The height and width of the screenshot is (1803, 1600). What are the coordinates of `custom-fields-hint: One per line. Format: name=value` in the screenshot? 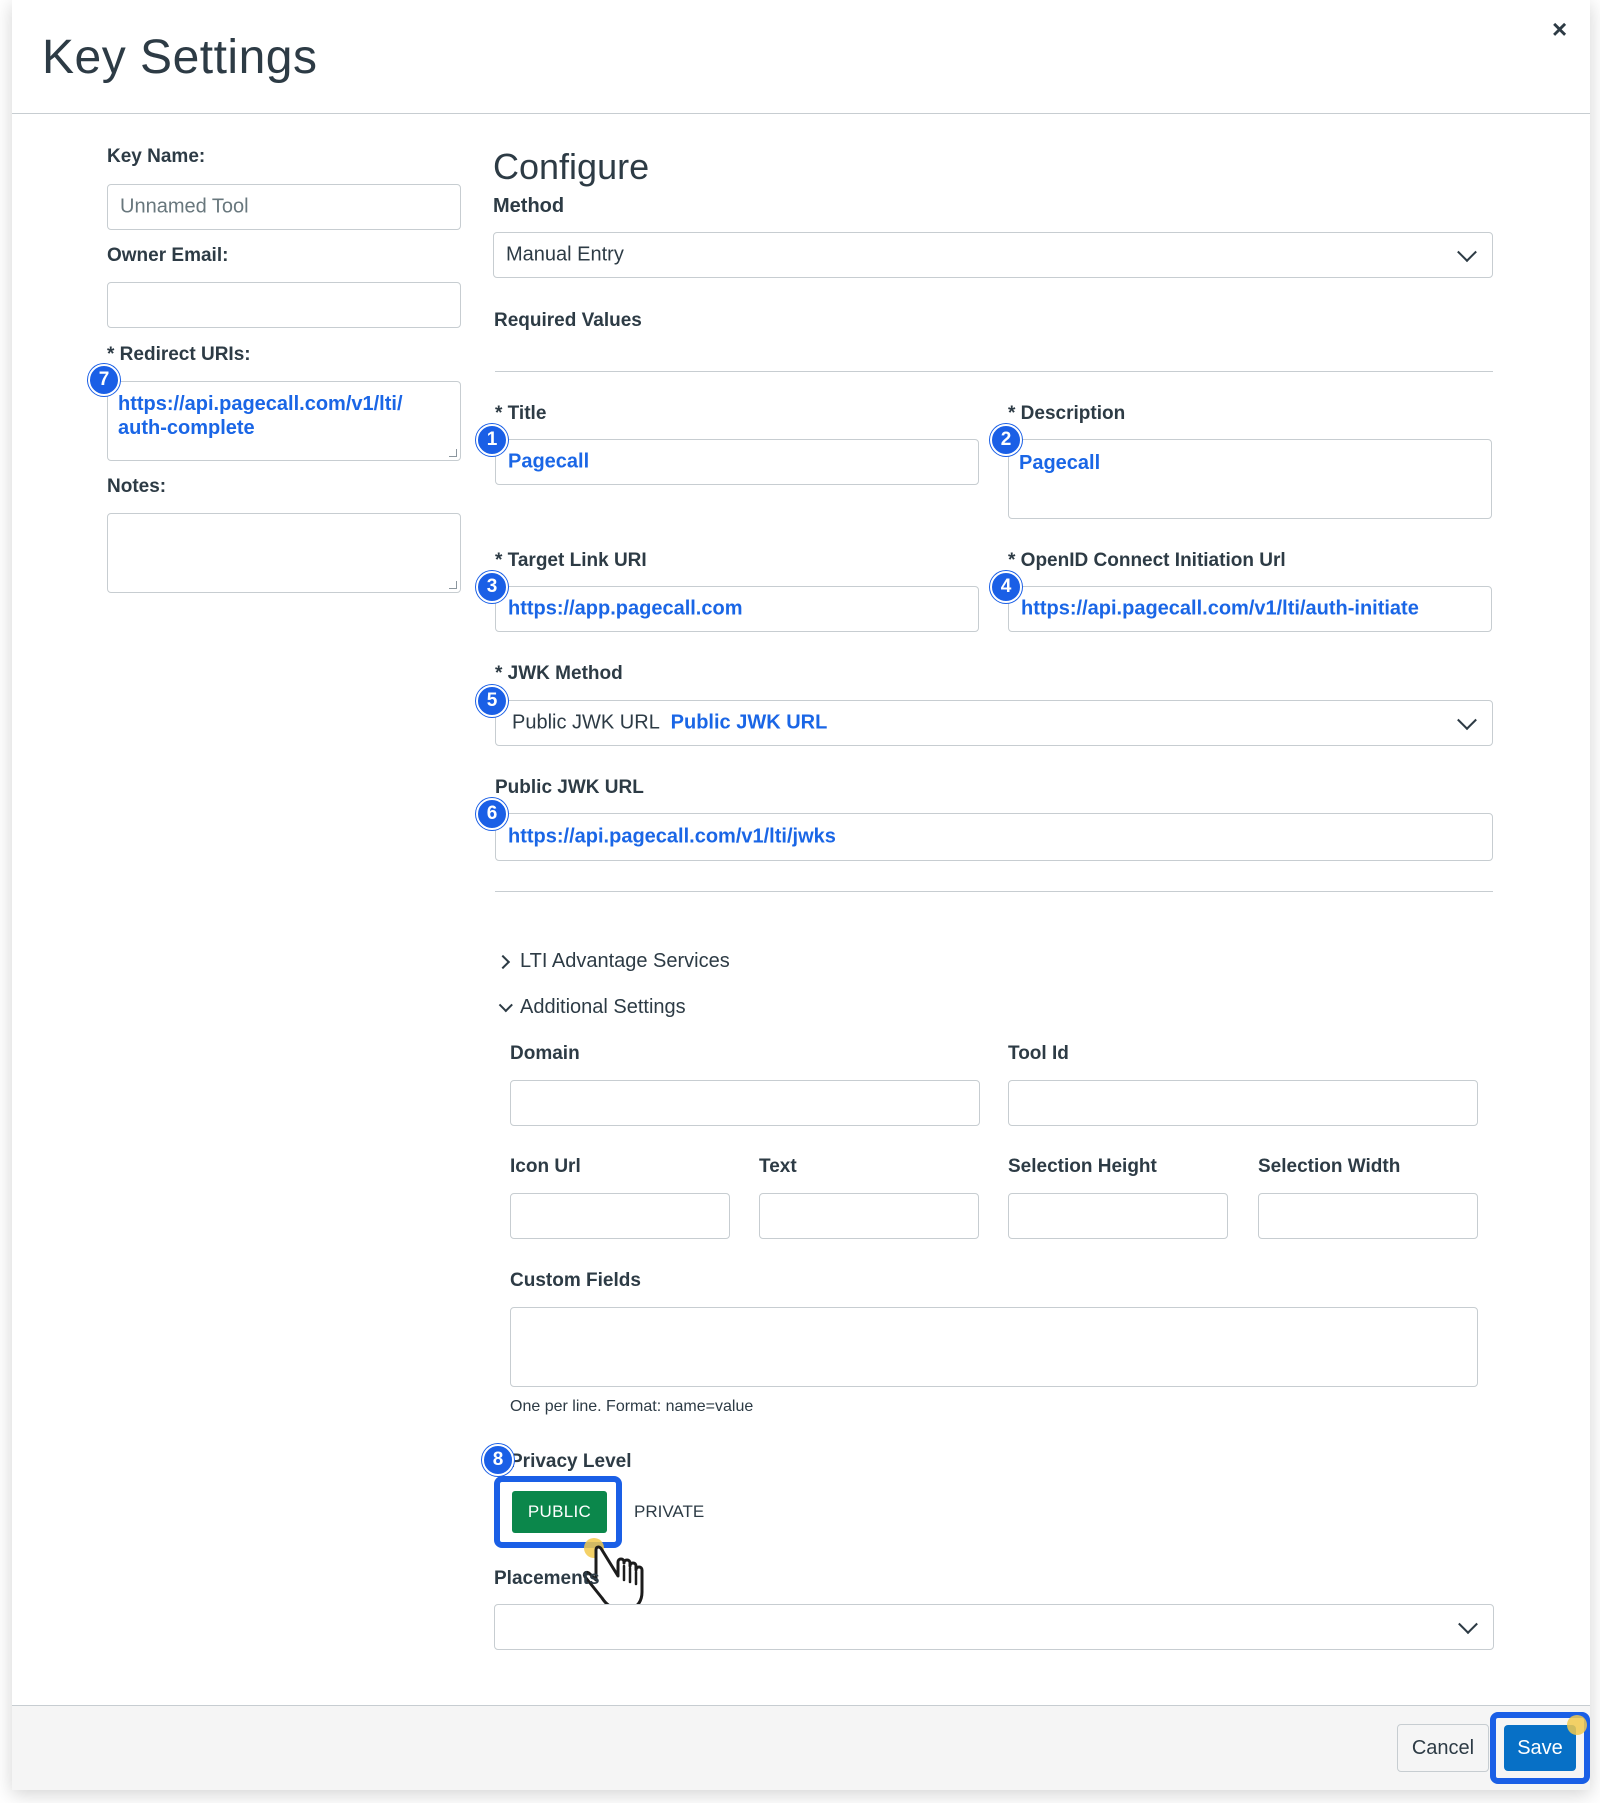 It's located at (632, 1406).